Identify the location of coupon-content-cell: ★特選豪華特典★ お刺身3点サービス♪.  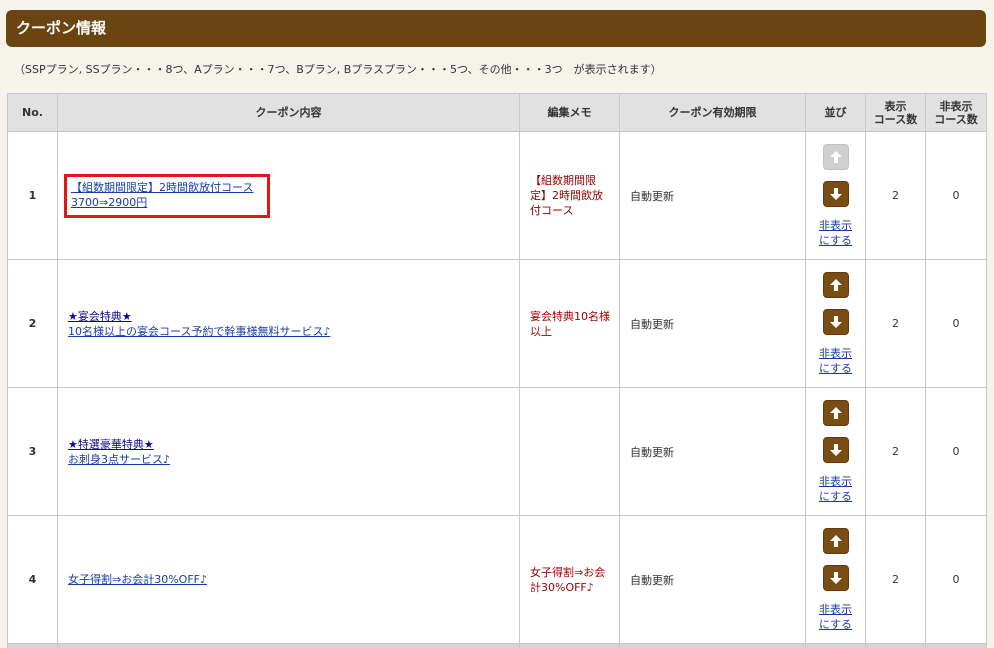
(288, 451).